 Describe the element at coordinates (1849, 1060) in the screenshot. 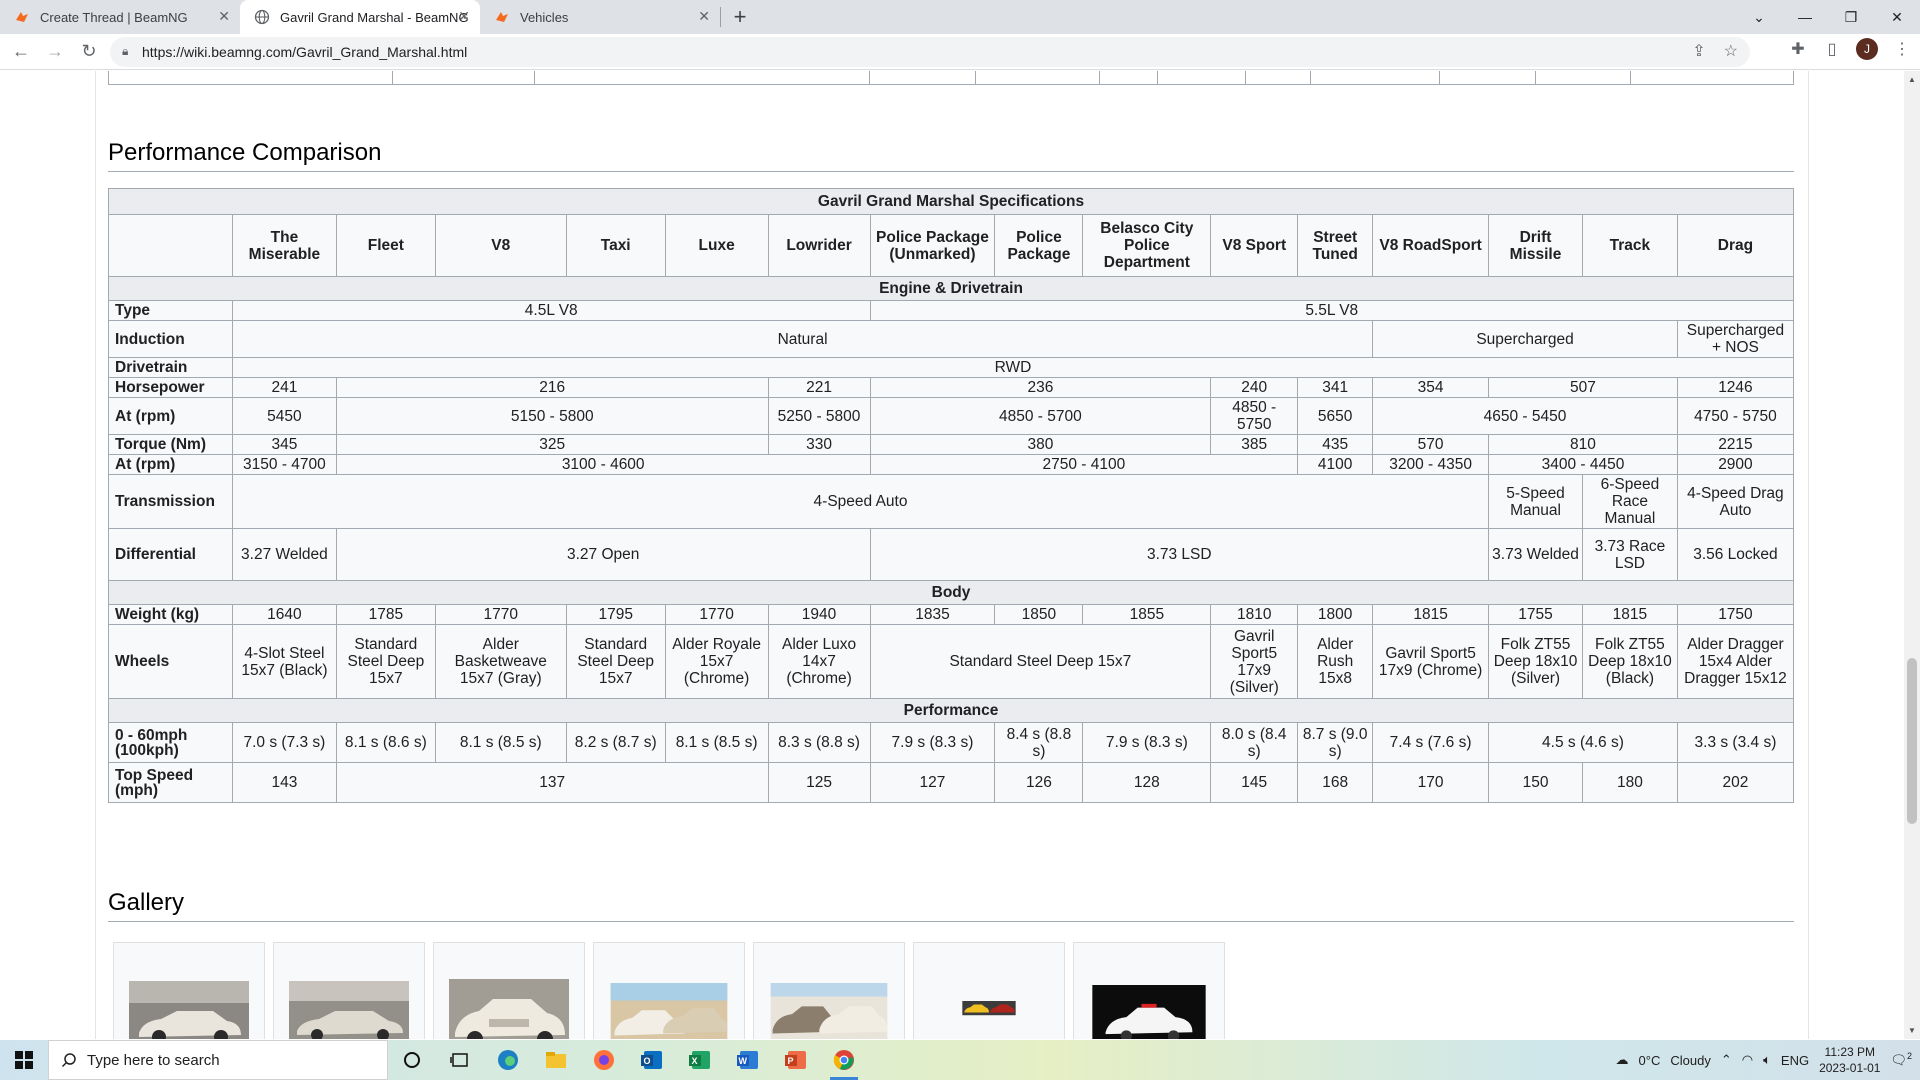

I see `clock: 11:23 PM 2023-01-01` at that location.